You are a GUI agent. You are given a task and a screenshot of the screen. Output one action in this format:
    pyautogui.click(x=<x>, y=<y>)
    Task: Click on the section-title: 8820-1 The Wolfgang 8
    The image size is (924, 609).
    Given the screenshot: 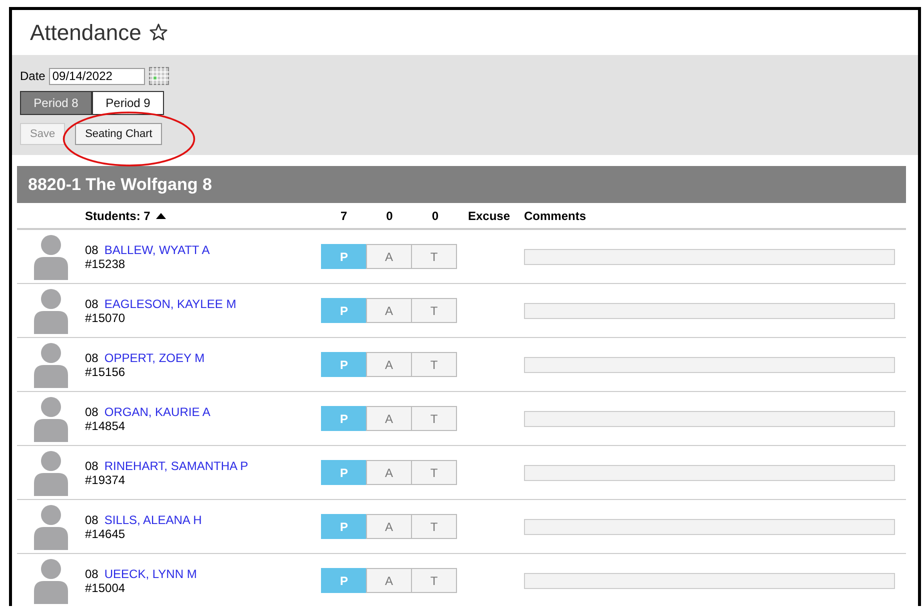 What is the action you would take?
    pyautogui.click(x=120, y=184)
    